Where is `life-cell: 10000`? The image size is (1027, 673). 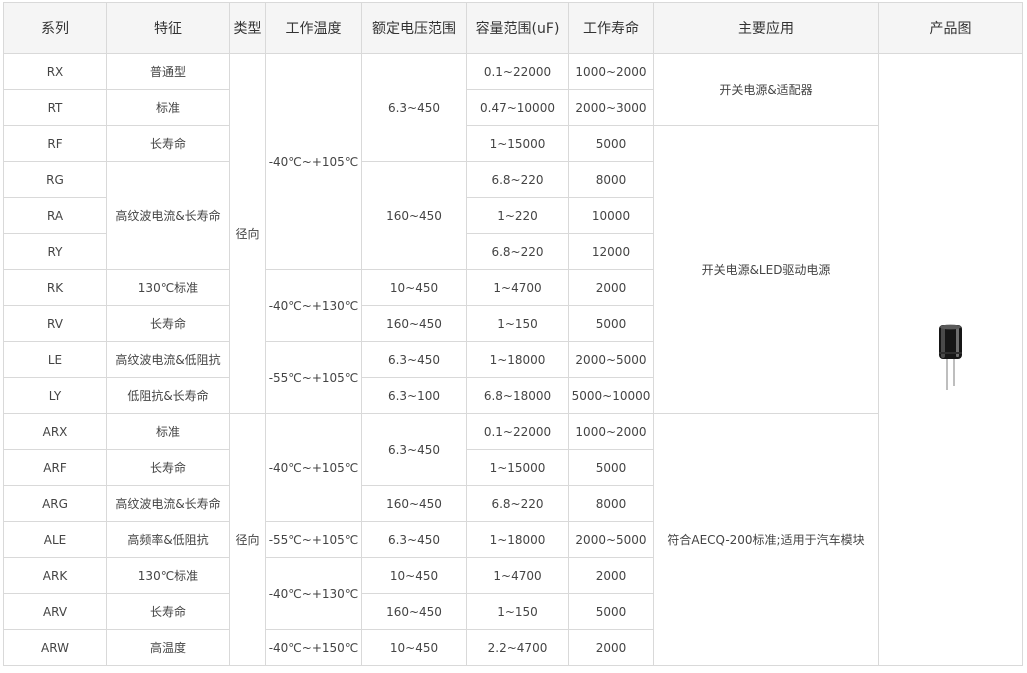
life-cell: 10000 is located at coordinates (611, 215).